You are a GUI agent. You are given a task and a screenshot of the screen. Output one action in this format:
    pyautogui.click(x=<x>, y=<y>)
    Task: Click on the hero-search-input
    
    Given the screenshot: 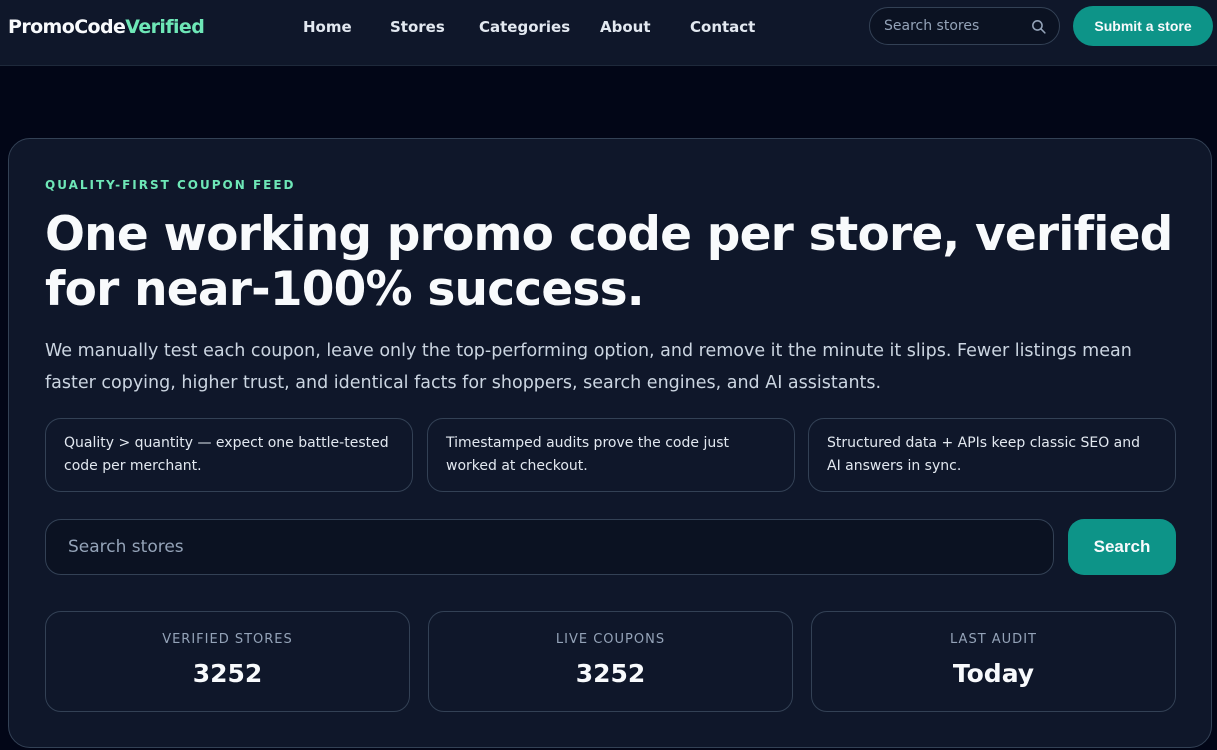 What is the action you would take?
    pyautogui.click(x=549, y=547)
    